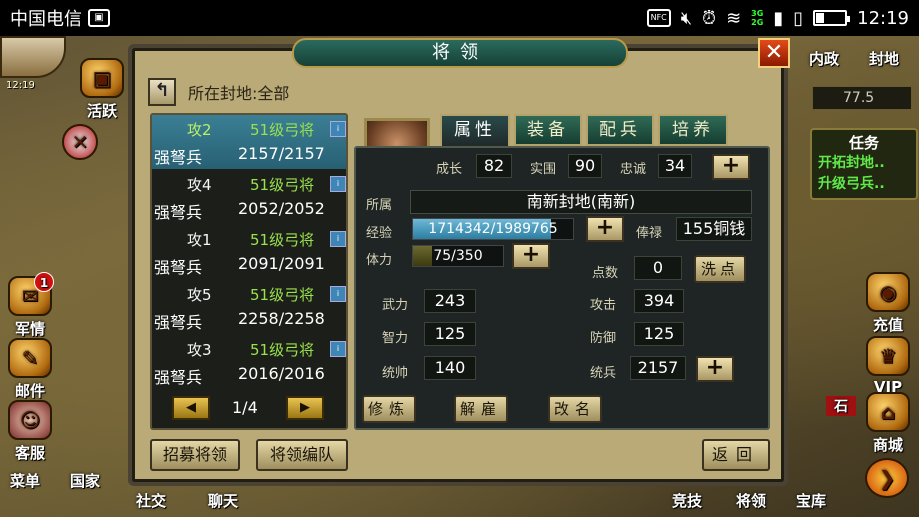  Describe the element at coordinates (475, 132) in the screenshot. I see `tab-attributes: 属性` at that location.